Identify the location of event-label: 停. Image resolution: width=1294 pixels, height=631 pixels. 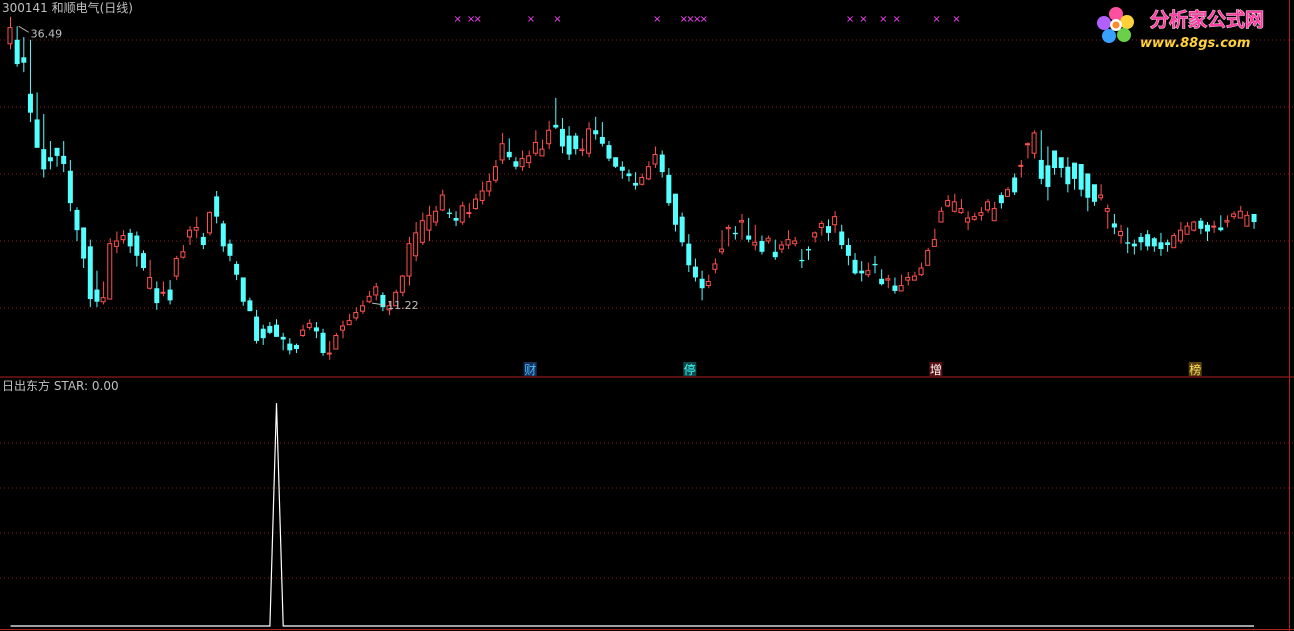
(690, 369).